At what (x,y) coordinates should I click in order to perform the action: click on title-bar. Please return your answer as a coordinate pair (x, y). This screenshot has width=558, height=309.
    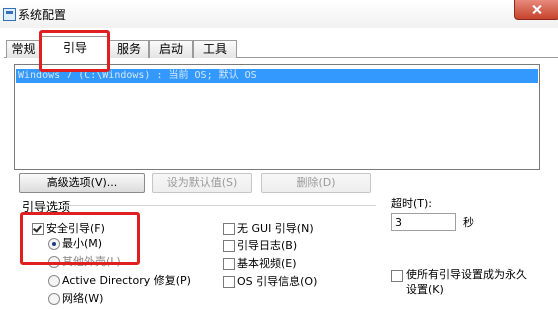
    Looking at the image, I should click on (279, 14).